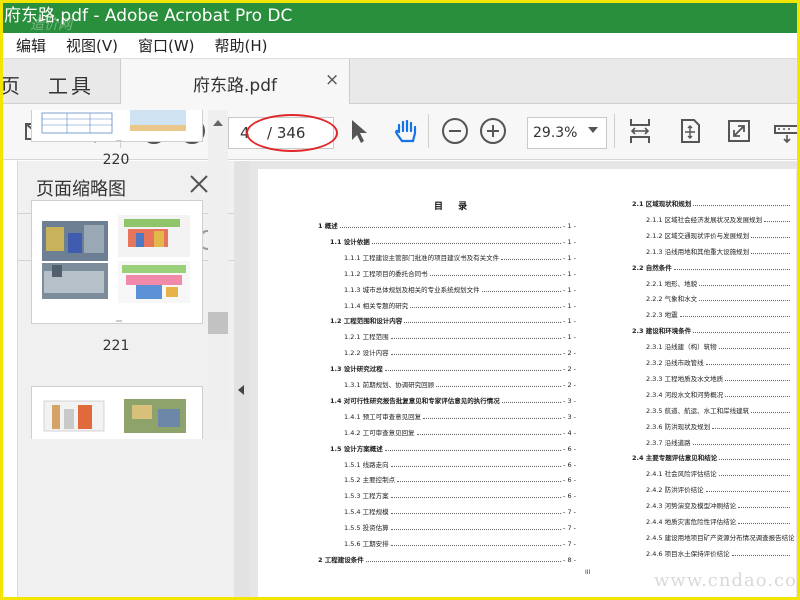 This screenshot has height=600, width=800. I want to click on toc-entry: 2.4.5 建设用地项目矿产资源分布情况调查报告结论, so click(720, 537).